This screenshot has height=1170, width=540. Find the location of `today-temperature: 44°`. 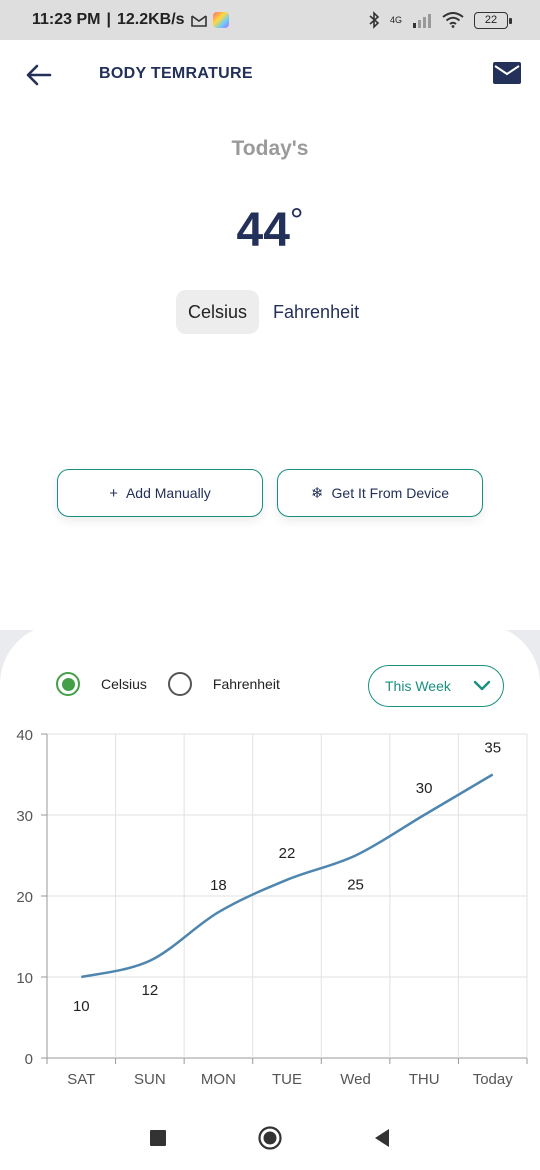

today-temperature: 44° is located at coordinates (270, 230).